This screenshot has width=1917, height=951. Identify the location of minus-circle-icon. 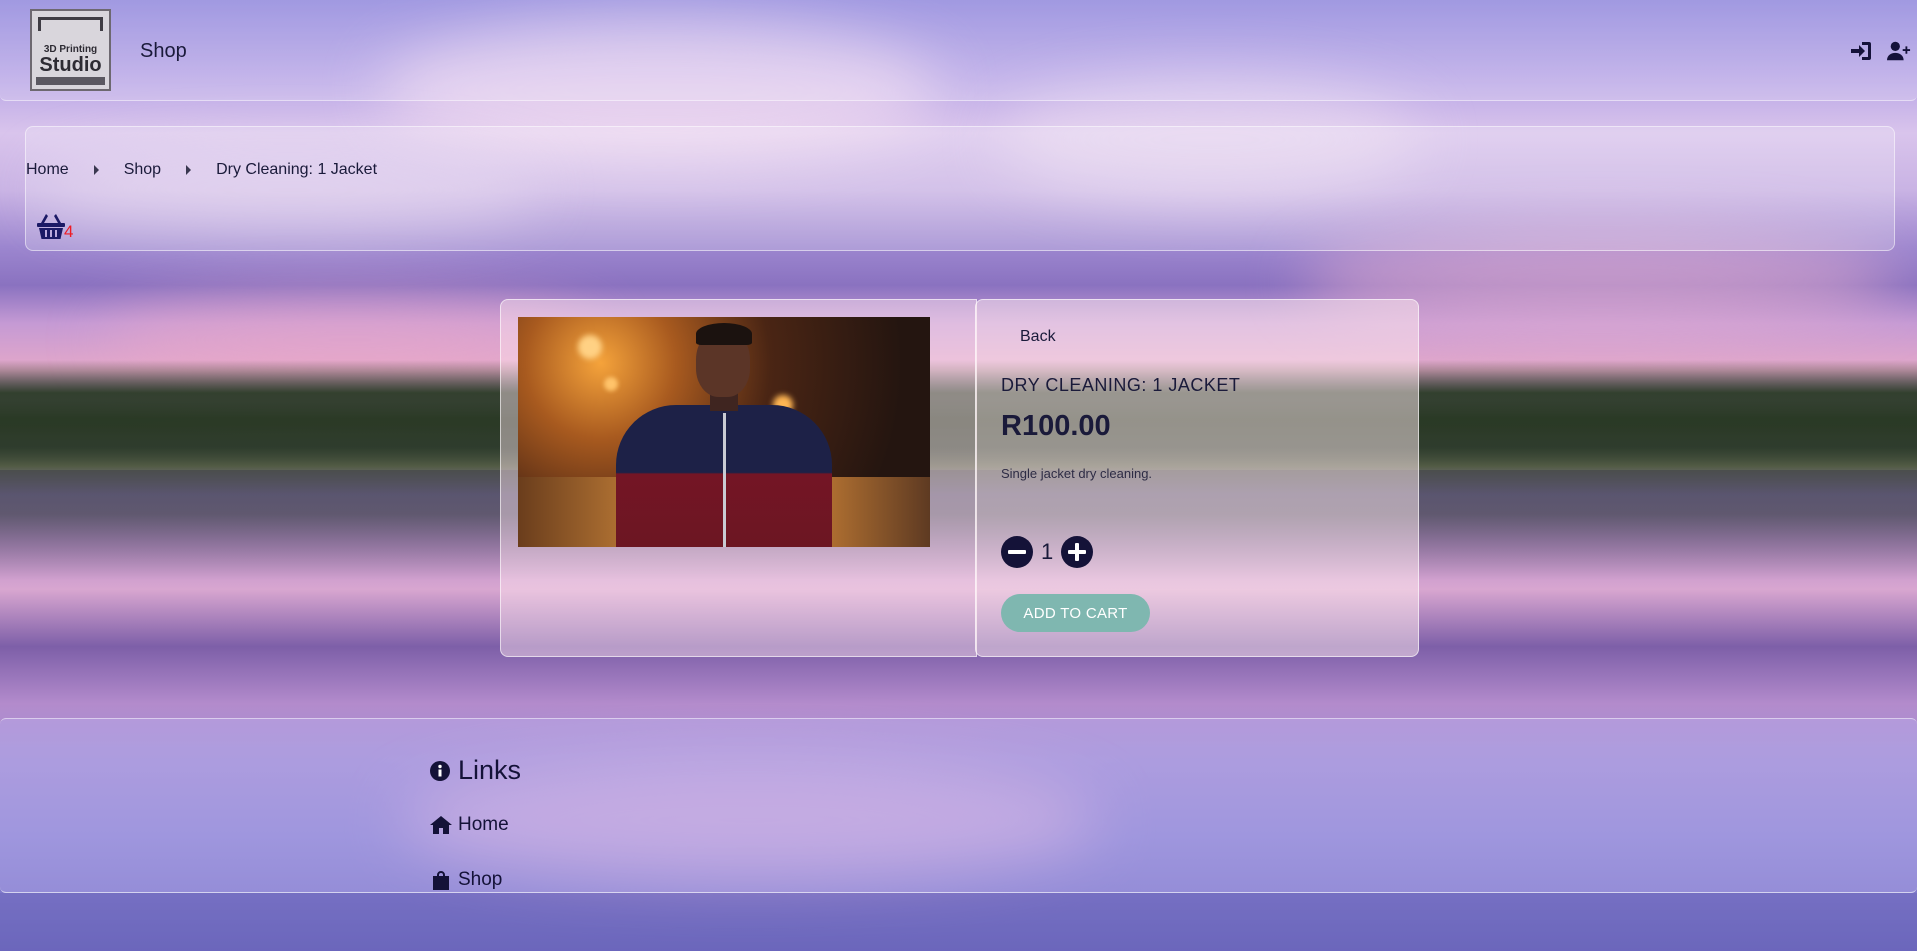
(1017, 552).